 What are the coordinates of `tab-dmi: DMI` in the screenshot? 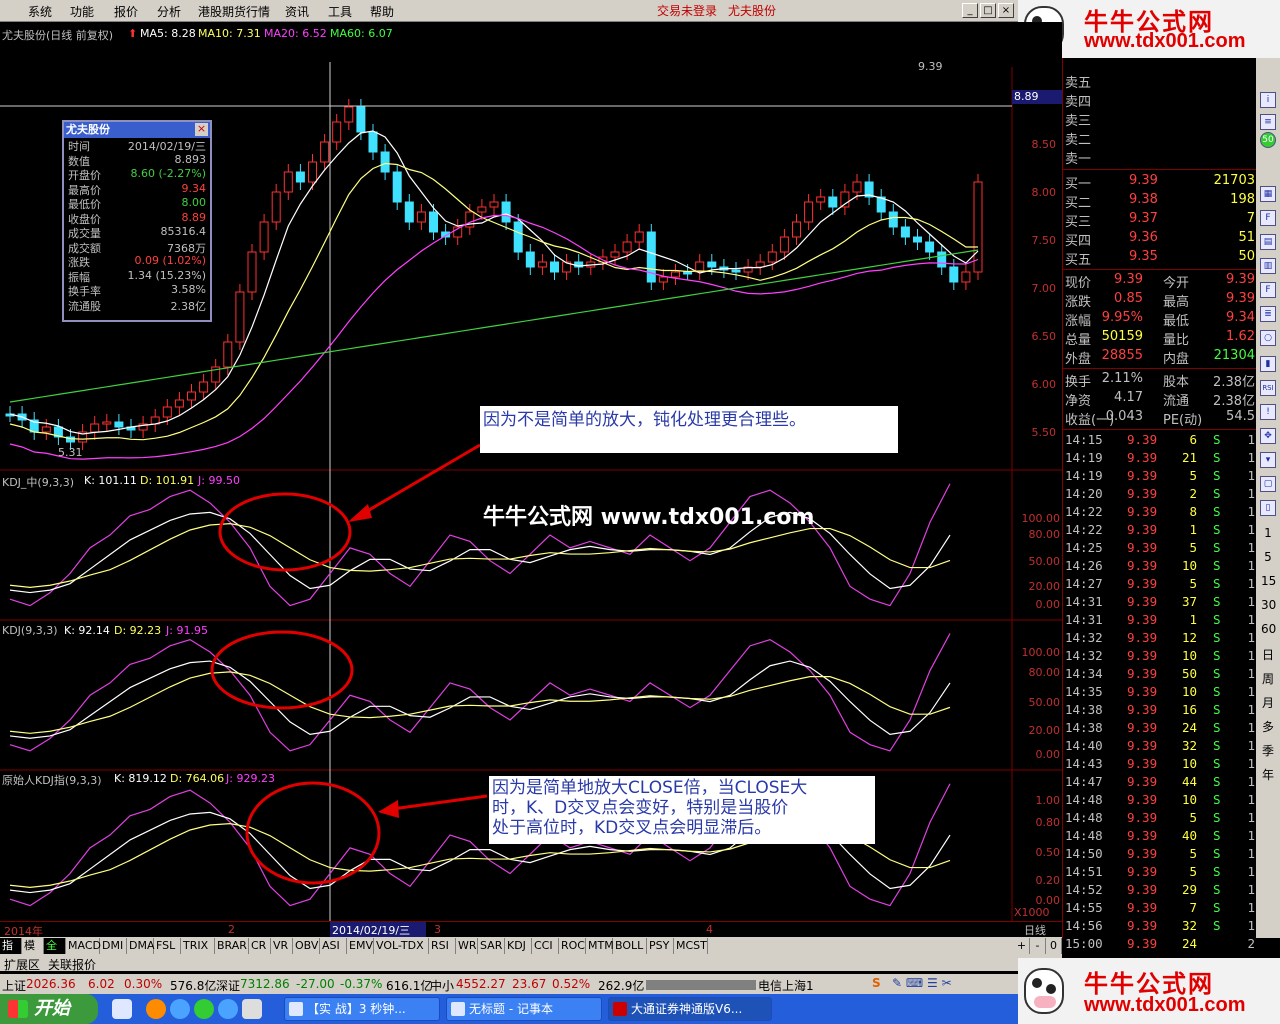 It's located at (113, 946).